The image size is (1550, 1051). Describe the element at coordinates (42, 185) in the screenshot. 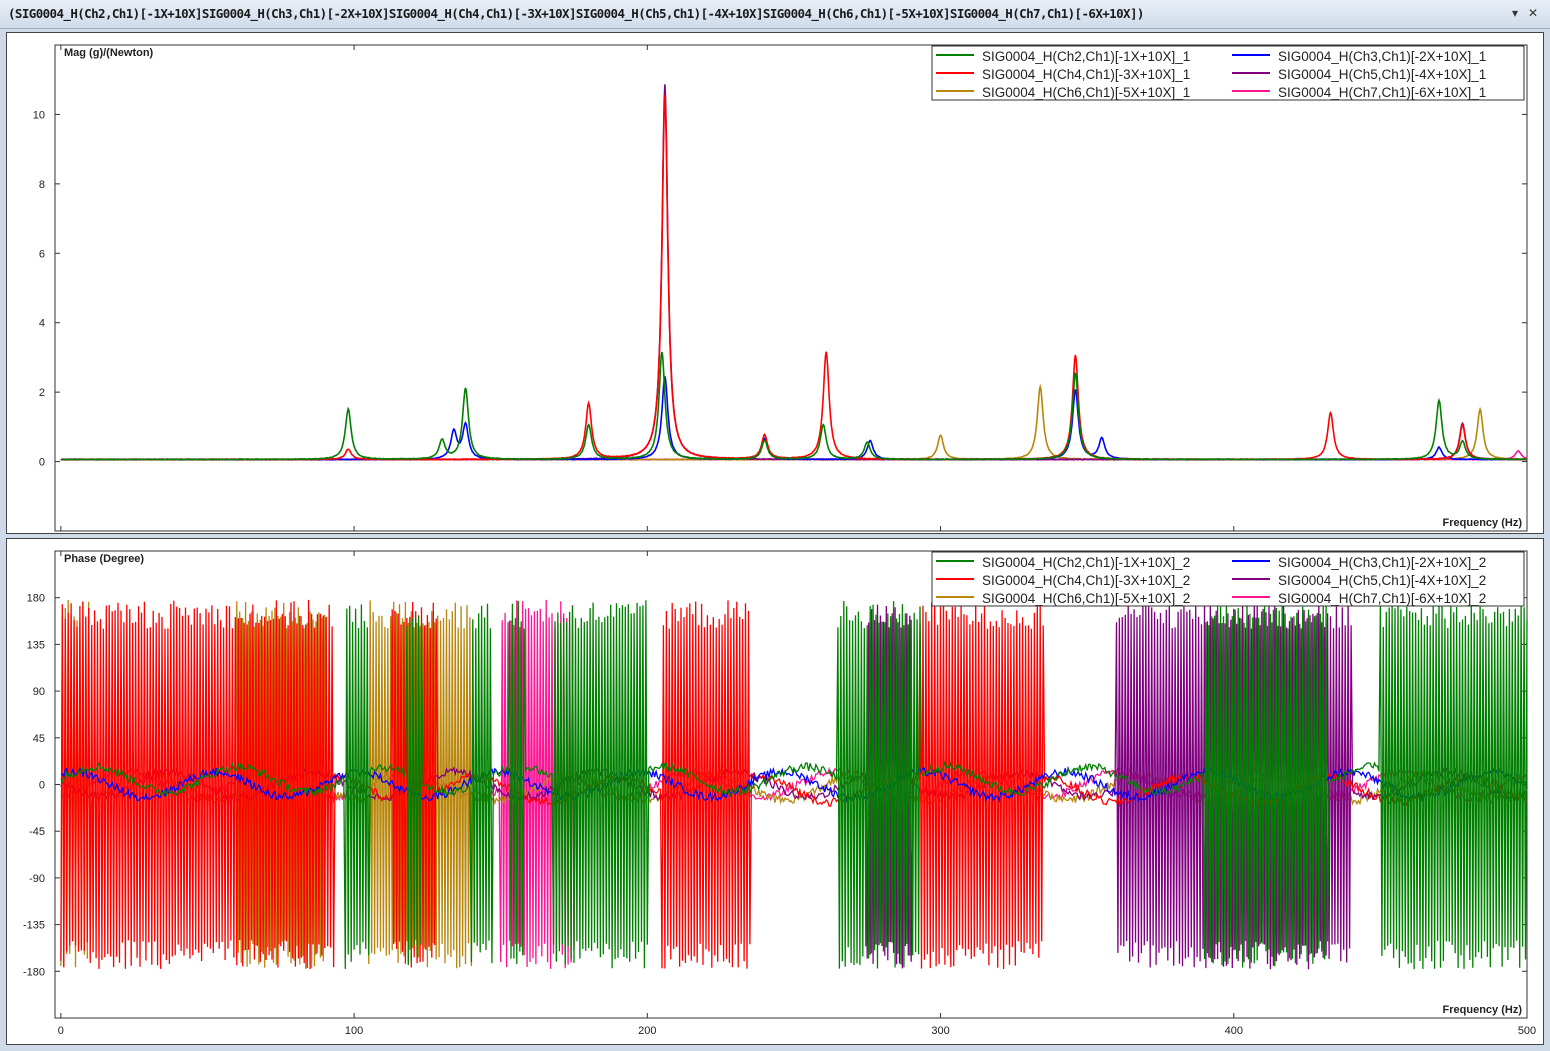

I see `y-tick-label: 8` at that location.